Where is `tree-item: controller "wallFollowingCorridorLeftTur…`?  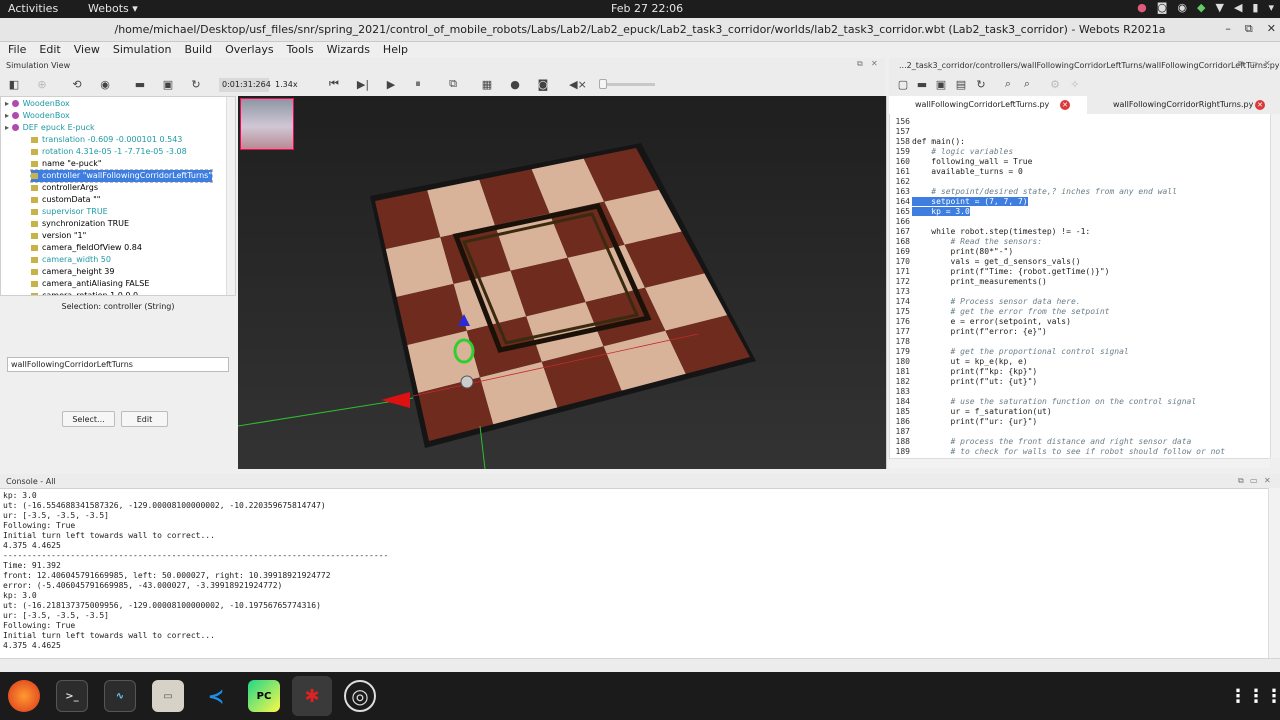 tree-item: controller "wallFollowingCorridorLeftTur… is located at coordinates (121, 176).